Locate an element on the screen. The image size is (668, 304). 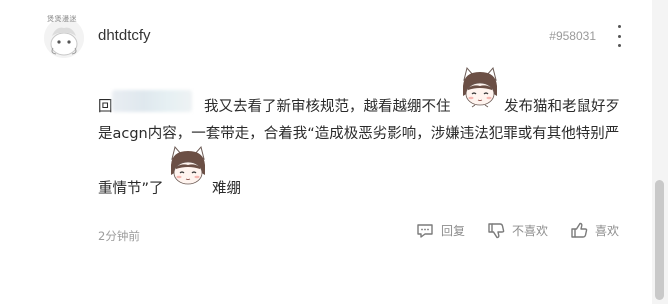
avatar-image is located at coordinates (64, 38).